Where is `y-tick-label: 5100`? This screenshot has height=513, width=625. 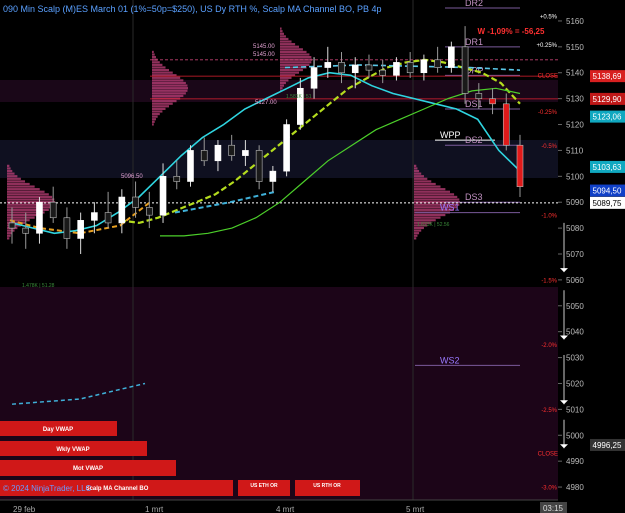 y-tick-label: 5100 is located at coordinates (575, 176).